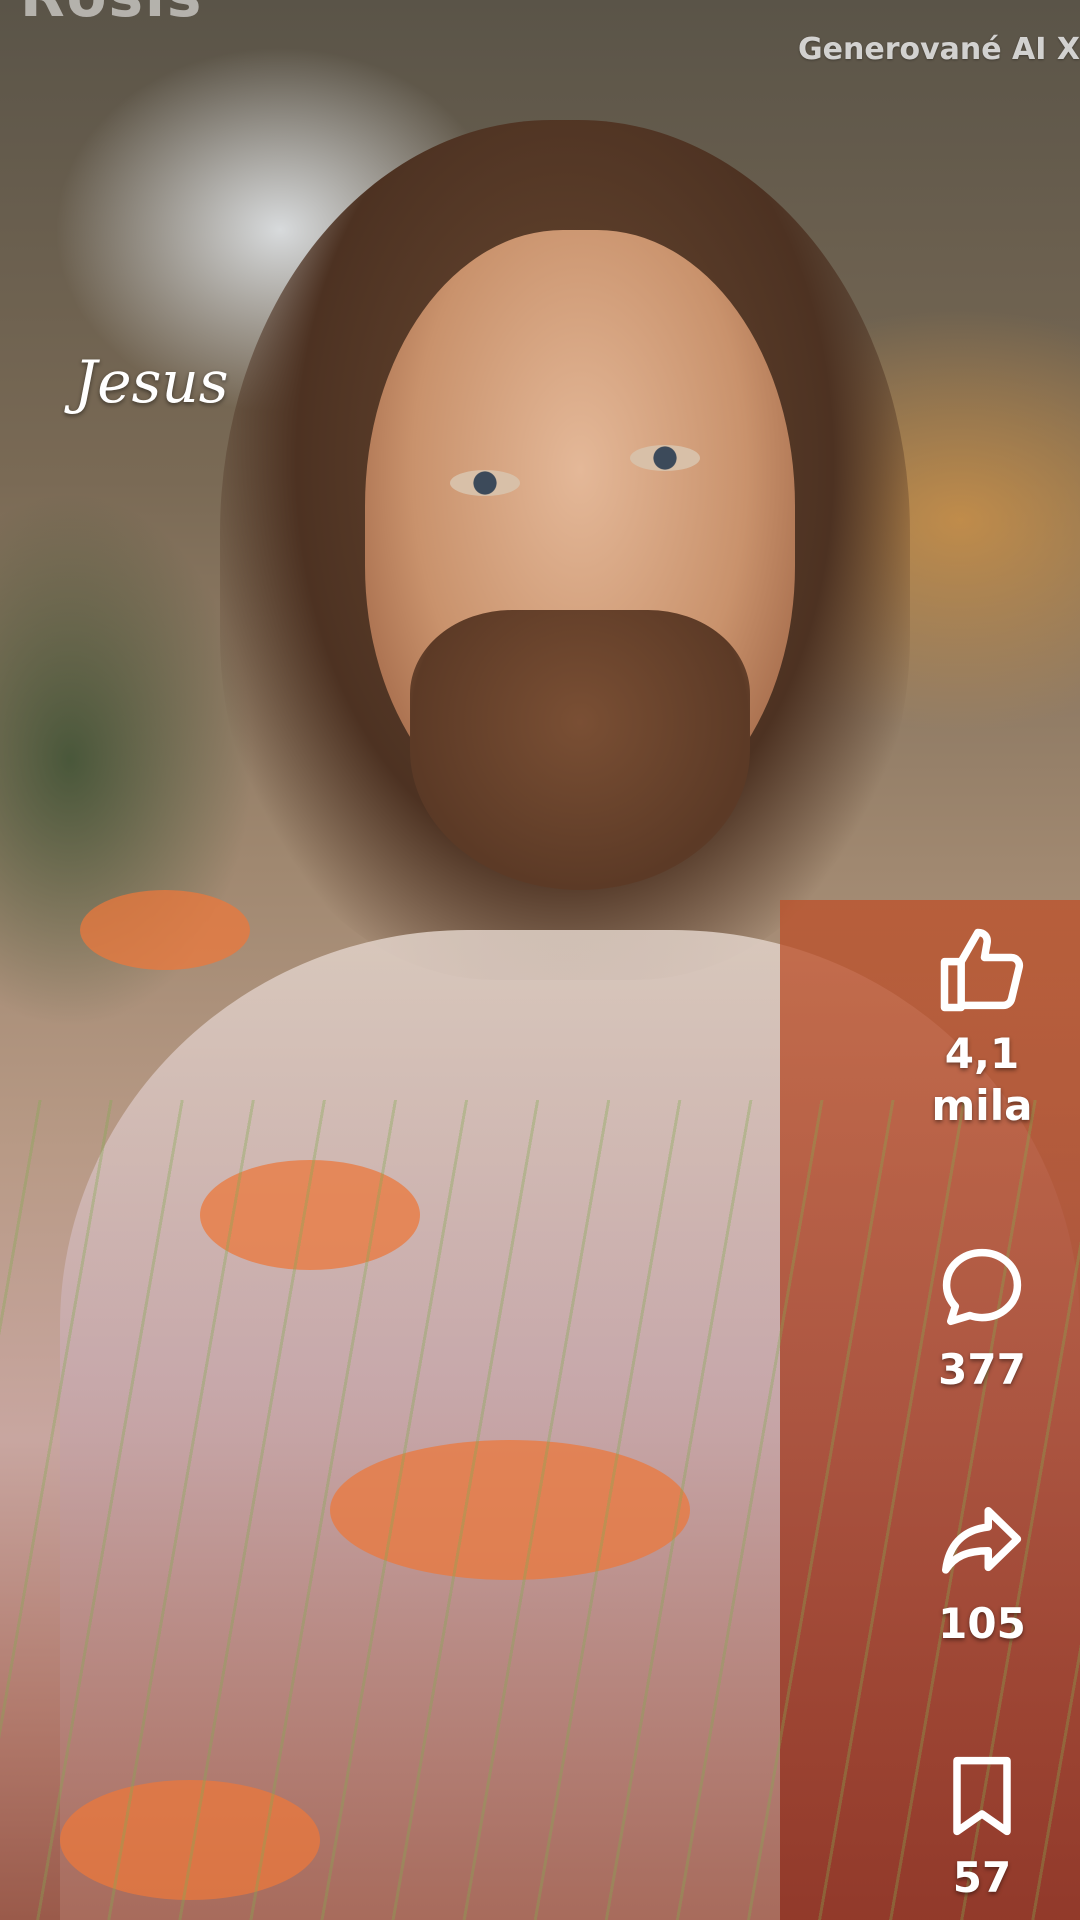  I want to click on share-action: 105, so click(982, 1571).